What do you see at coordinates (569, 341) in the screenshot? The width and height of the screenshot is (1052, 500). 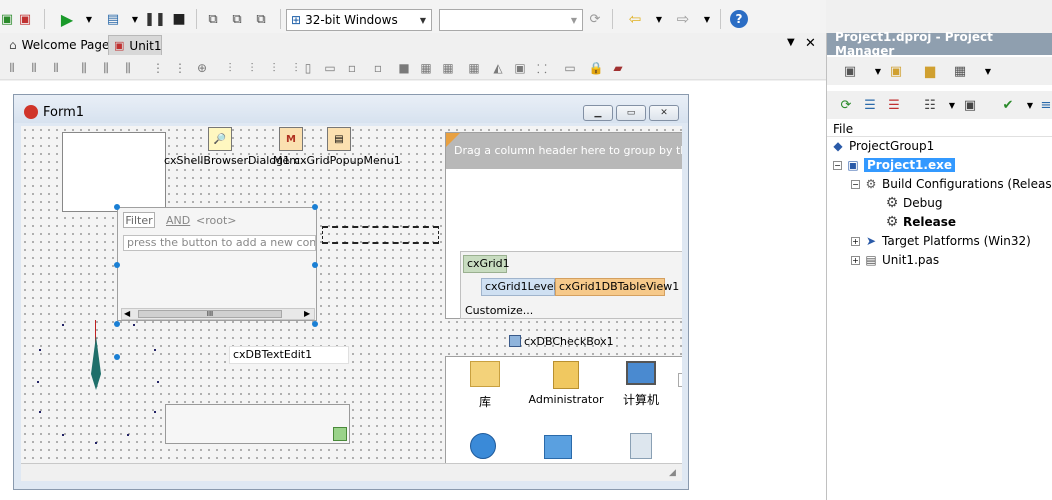 I see `db-checkbox-label: cxDBCheckBox1` at bounding box center [569, 341].